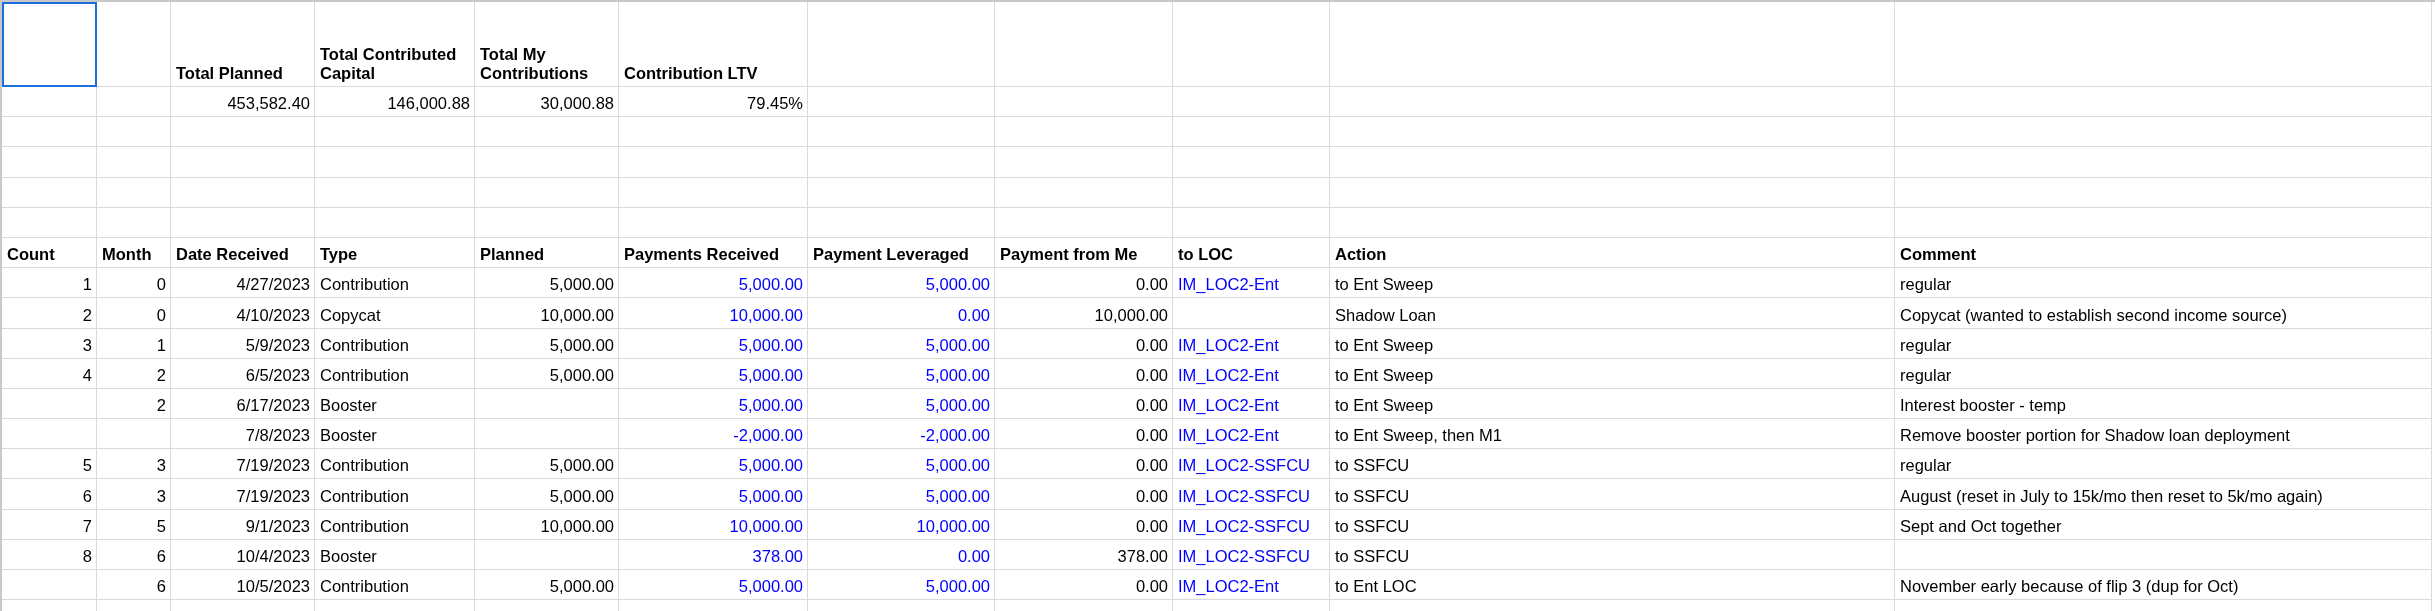 The width and height of the screenshot is (2435, 611). What do you see at coordinates (1384, 375) in the screenshot?
I see `table-cell: to Ent Sweep` at bounding box center [1384, 375].